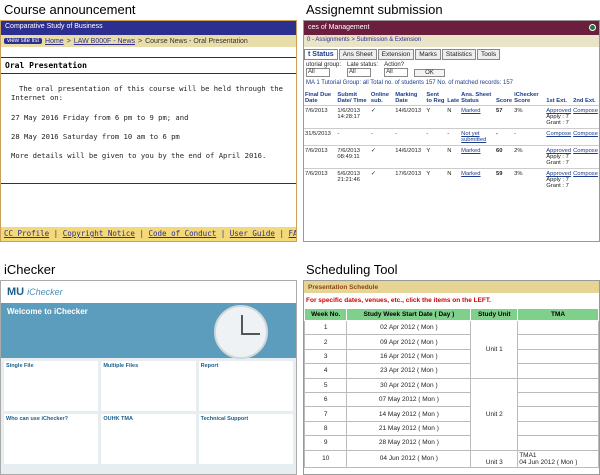 Image resolution: width=600 pixels, height=475 pixels. I want to click on box-single-file: Single File, so click(51, 386).